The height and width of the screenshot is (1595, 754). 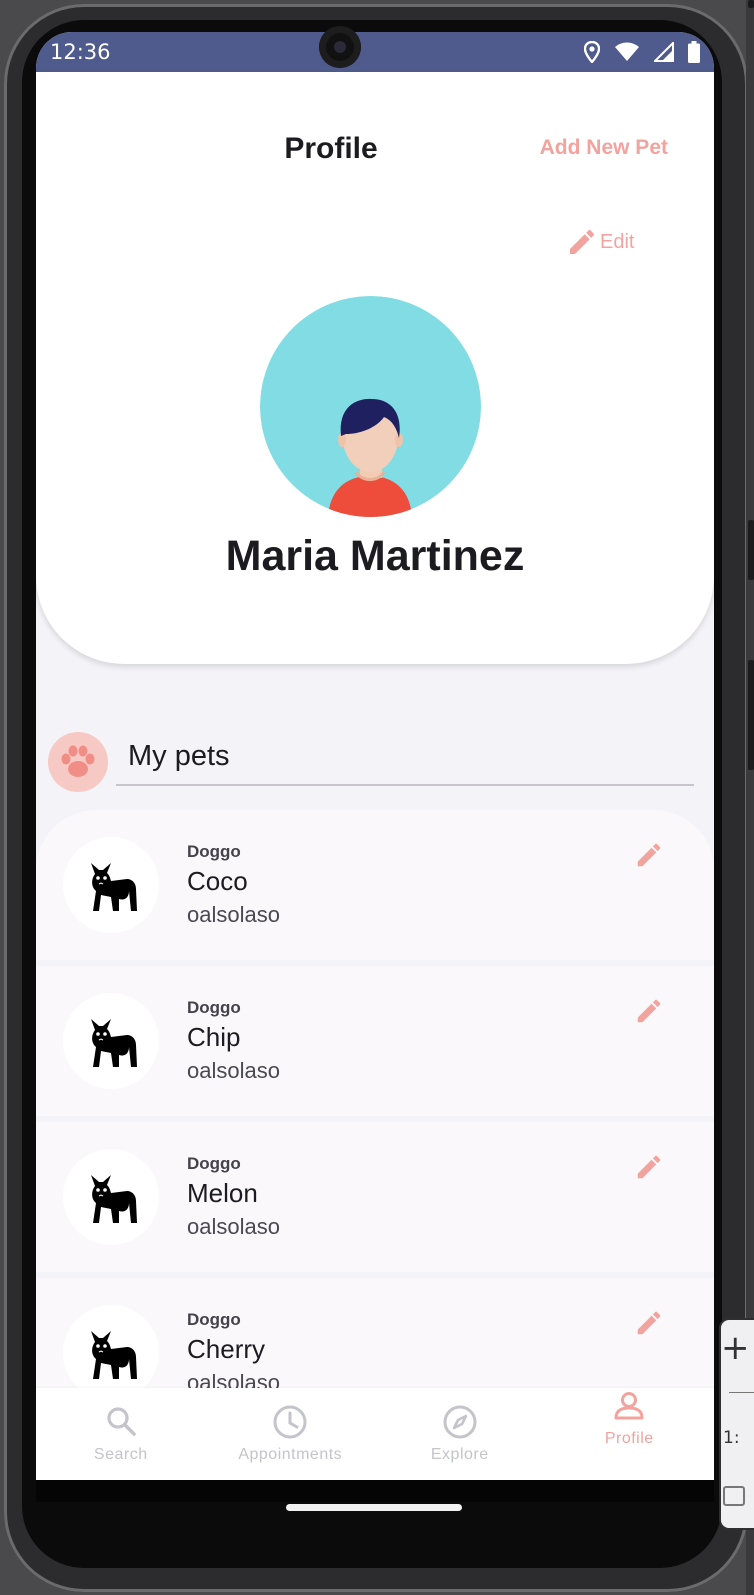 I want to click on list-item: Doggo Chip oalsolaso, so click(x=375, y=1041).